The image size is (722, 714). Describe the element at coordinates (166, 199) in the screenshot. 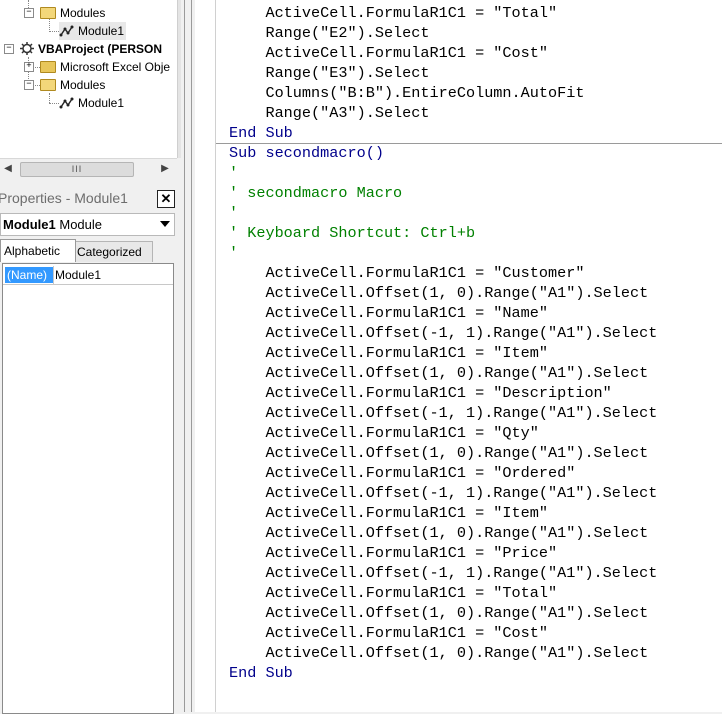

I see `close-icon: ✕` at that location.